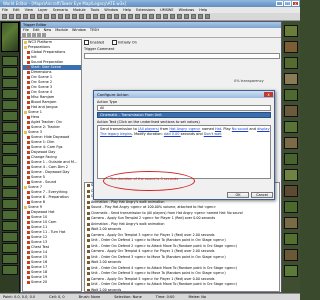  Describe the element at coordinates (10, 37) in the screenshot. I see `minimap` at that location.